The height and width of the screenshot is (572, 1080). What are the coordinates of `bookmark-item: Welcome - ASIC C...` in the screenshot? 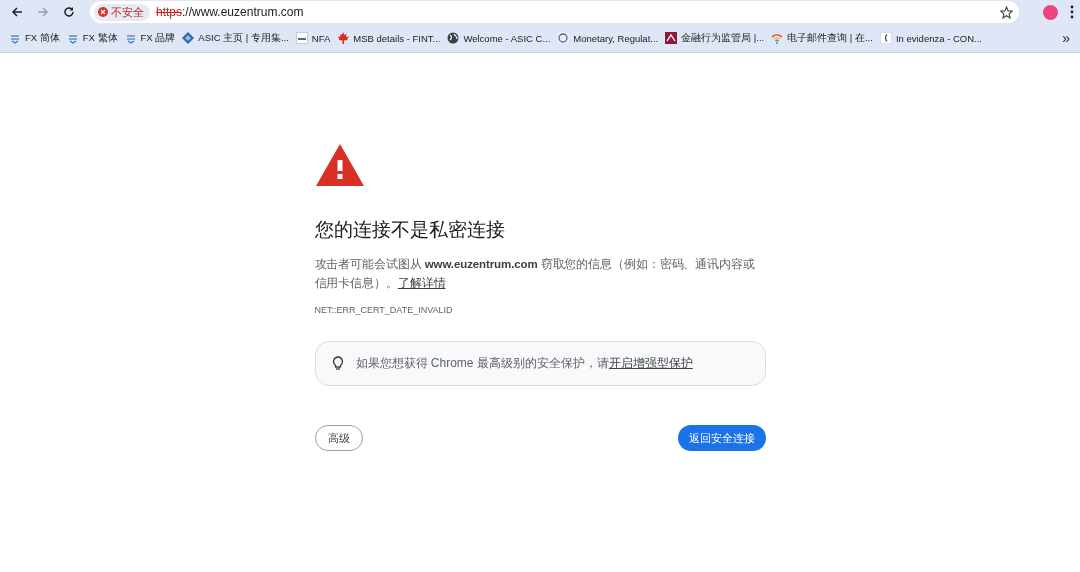 It's located at (499, 38).